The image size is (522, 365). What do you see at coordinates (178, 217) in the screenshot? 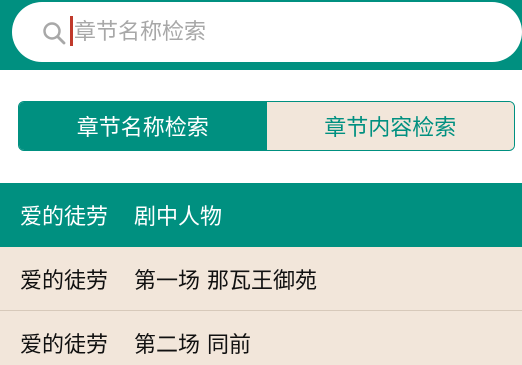
I see `chapter-title: 剧中人物` at bounding box center [178, 217].